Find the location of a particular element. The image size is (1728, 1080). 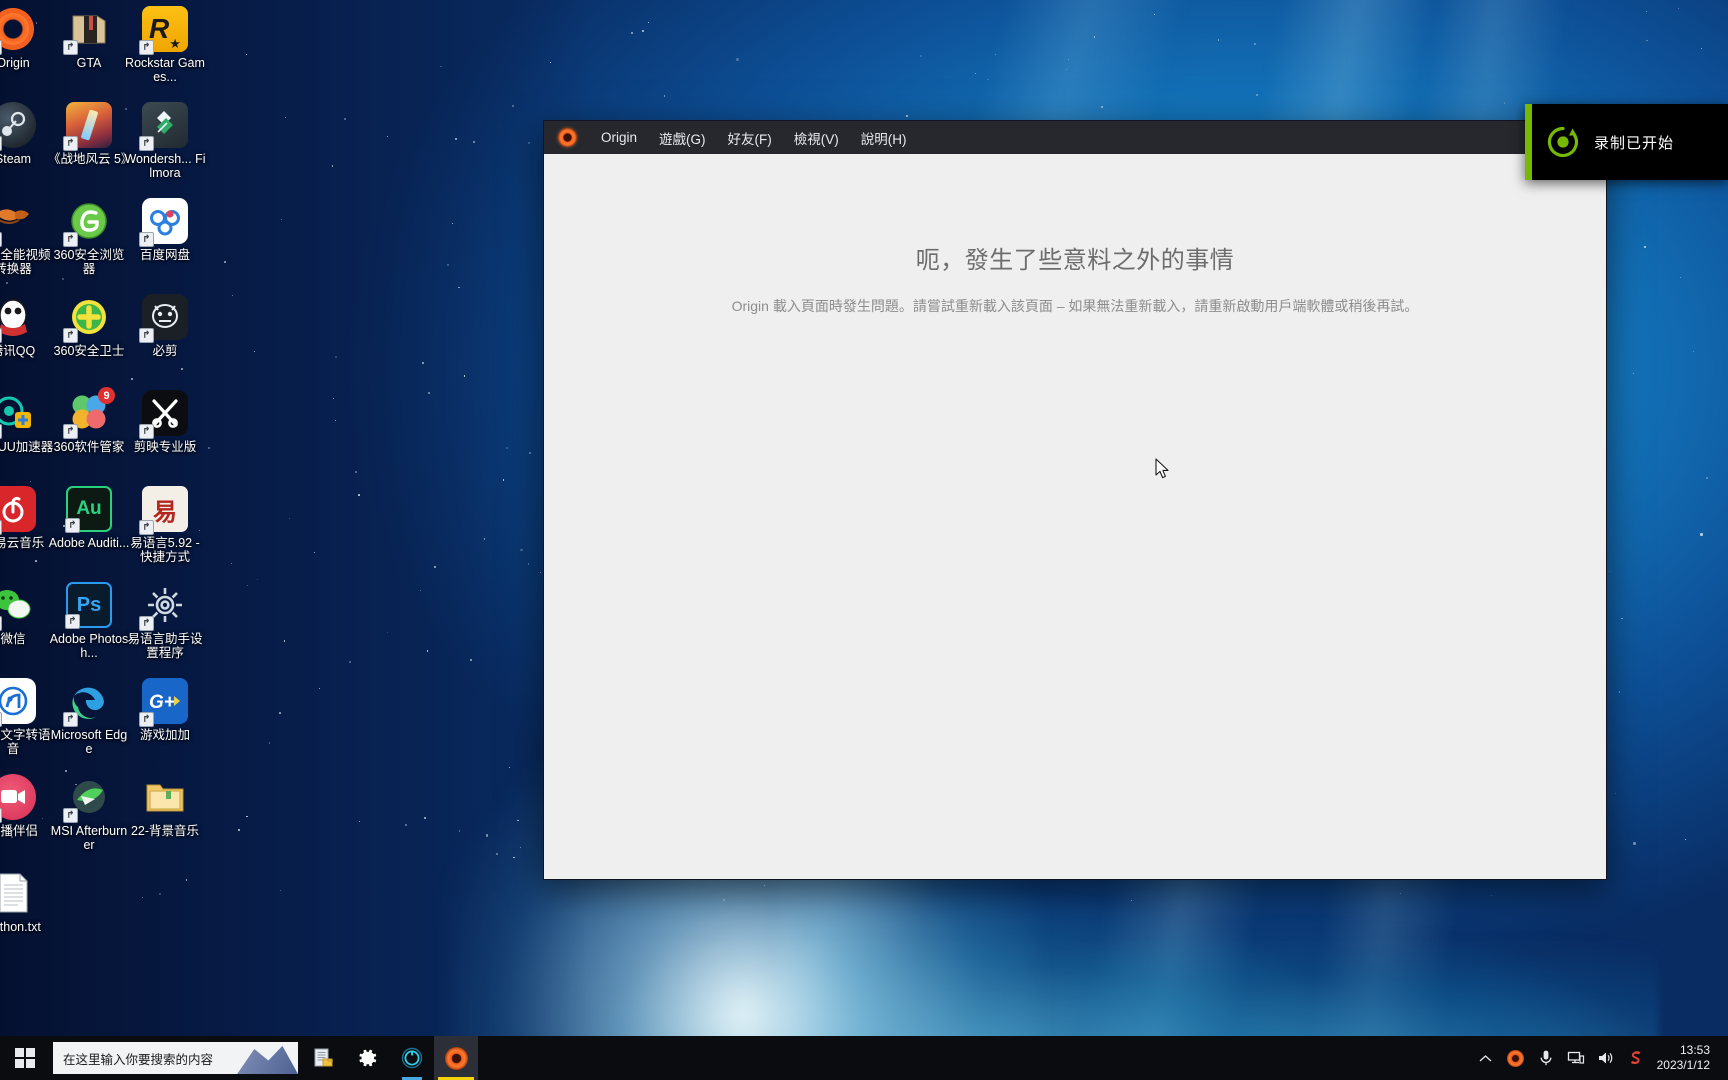

taskbar-app-file-explorer is located at coordinates (324, 1058).